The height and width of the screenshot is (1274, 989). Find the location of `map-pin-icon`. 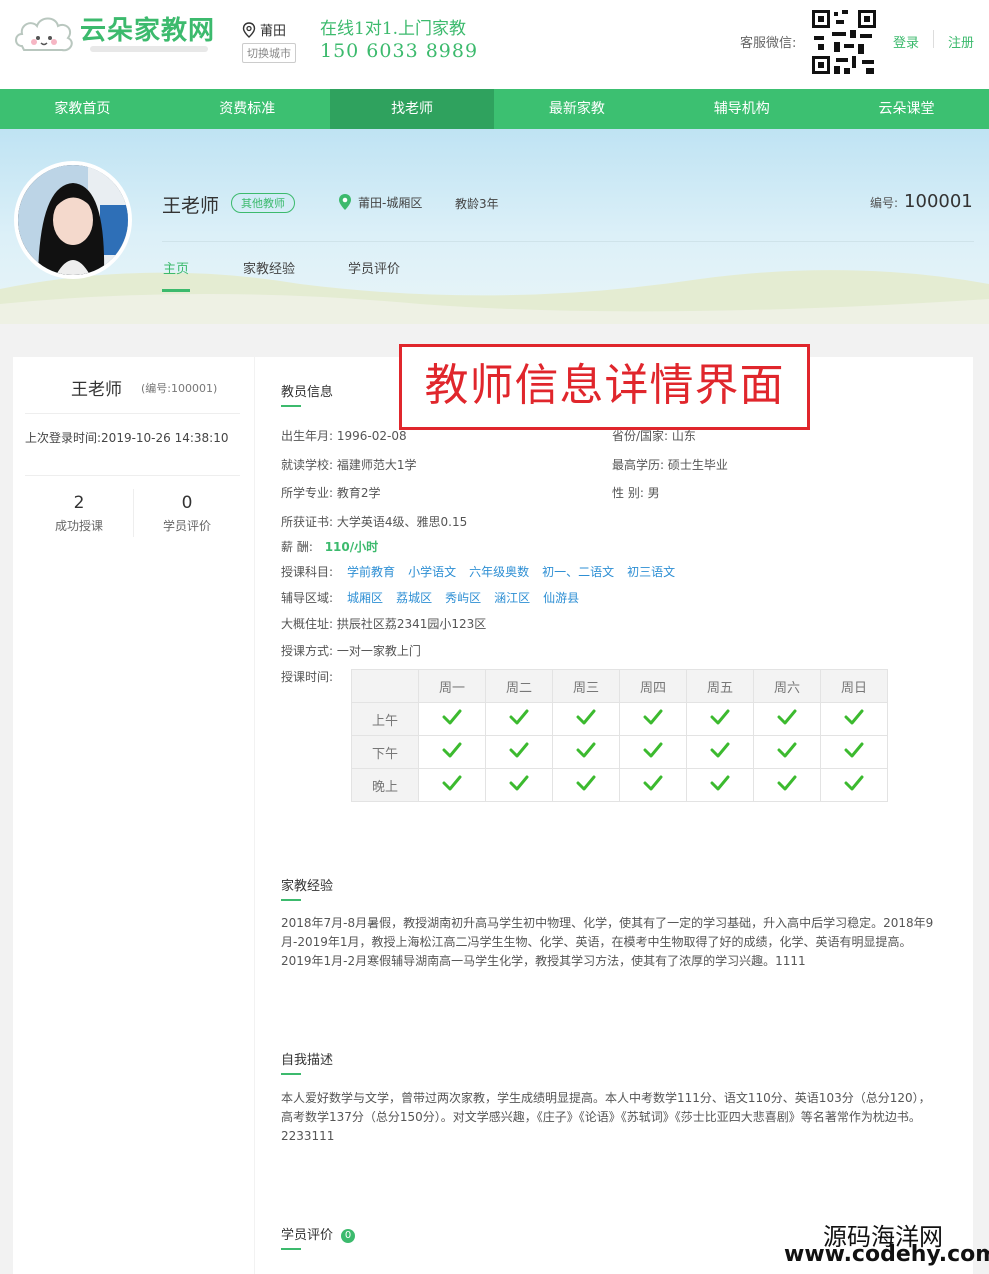

map-pin-icon is located at coordinates (345, 202).